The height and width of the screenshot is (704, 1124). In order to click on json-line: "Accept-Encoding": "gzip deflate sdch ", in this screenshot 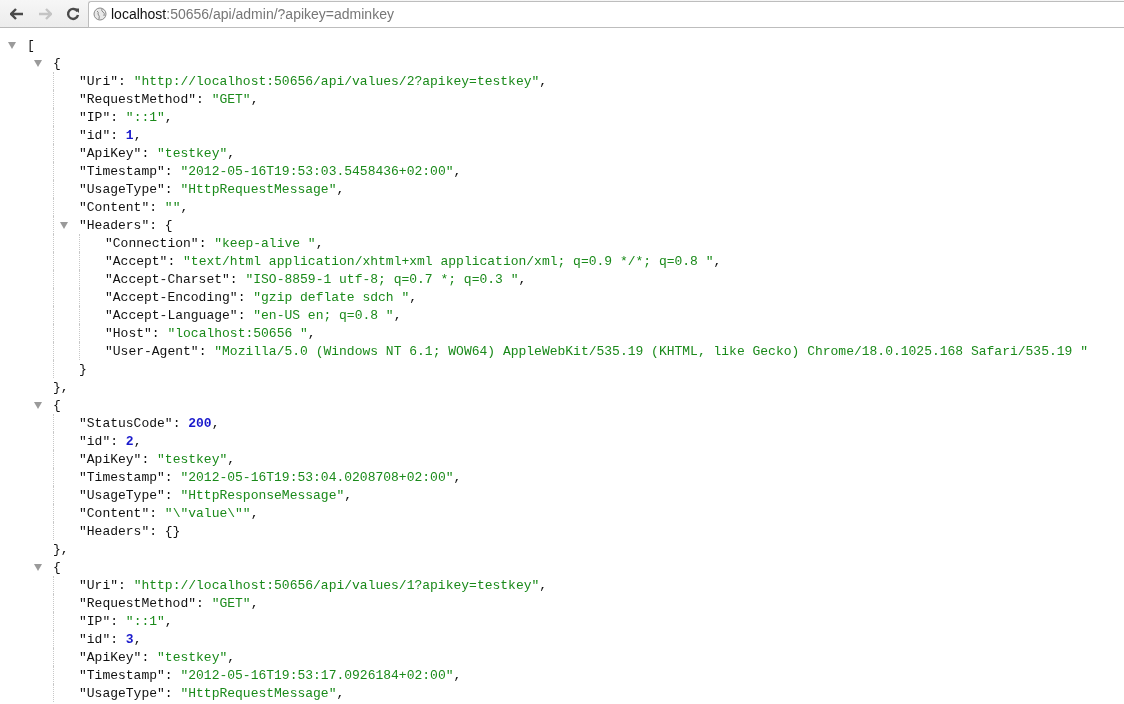, I will do `click(261, 297)`.